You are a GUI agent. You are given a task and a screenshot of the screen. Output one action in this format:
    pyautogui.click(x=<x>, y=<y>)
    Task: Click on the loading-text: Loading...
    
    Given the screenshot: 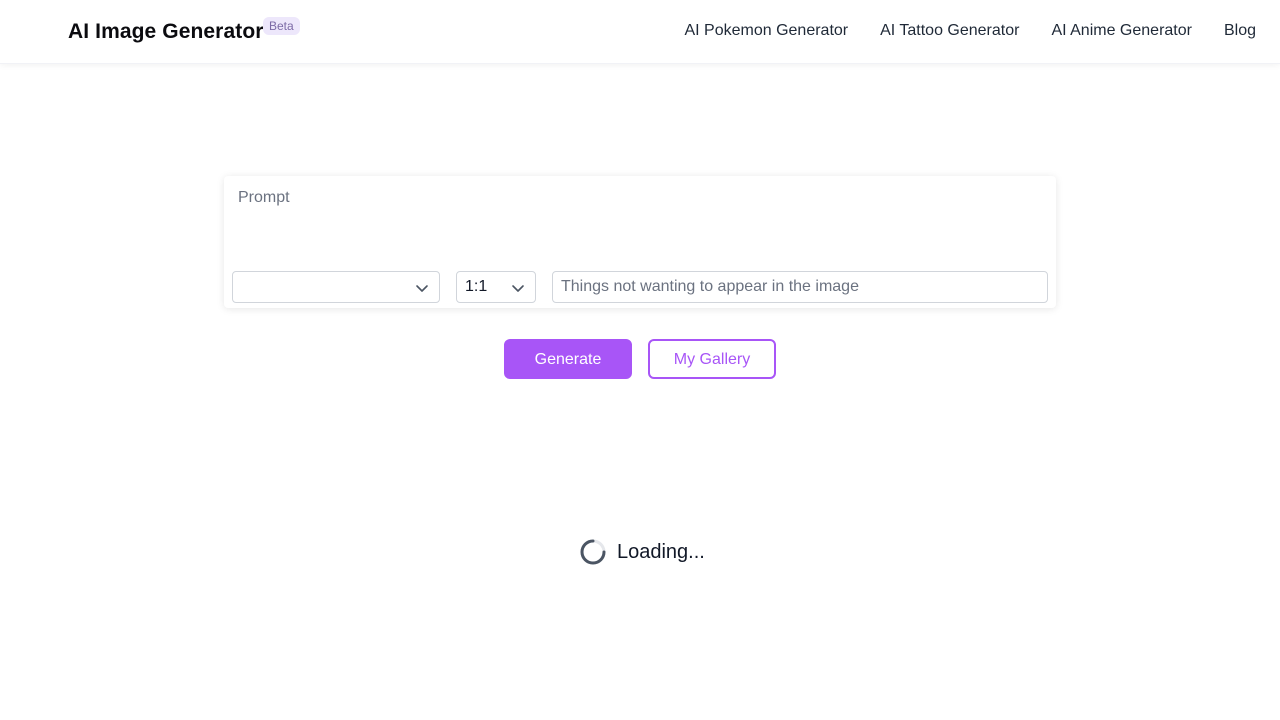 What is the action you would take?
    pyautogui.click(x=661, y=551)
    